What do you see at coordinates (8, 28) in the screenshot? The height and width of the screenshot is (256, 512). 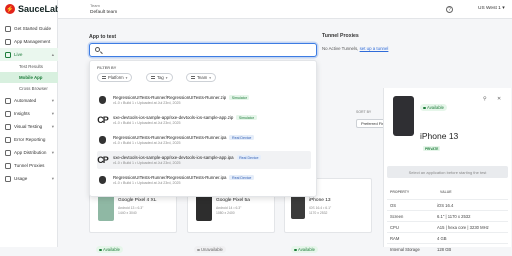 I see `guide-icon` at bounding box center [8, 28].